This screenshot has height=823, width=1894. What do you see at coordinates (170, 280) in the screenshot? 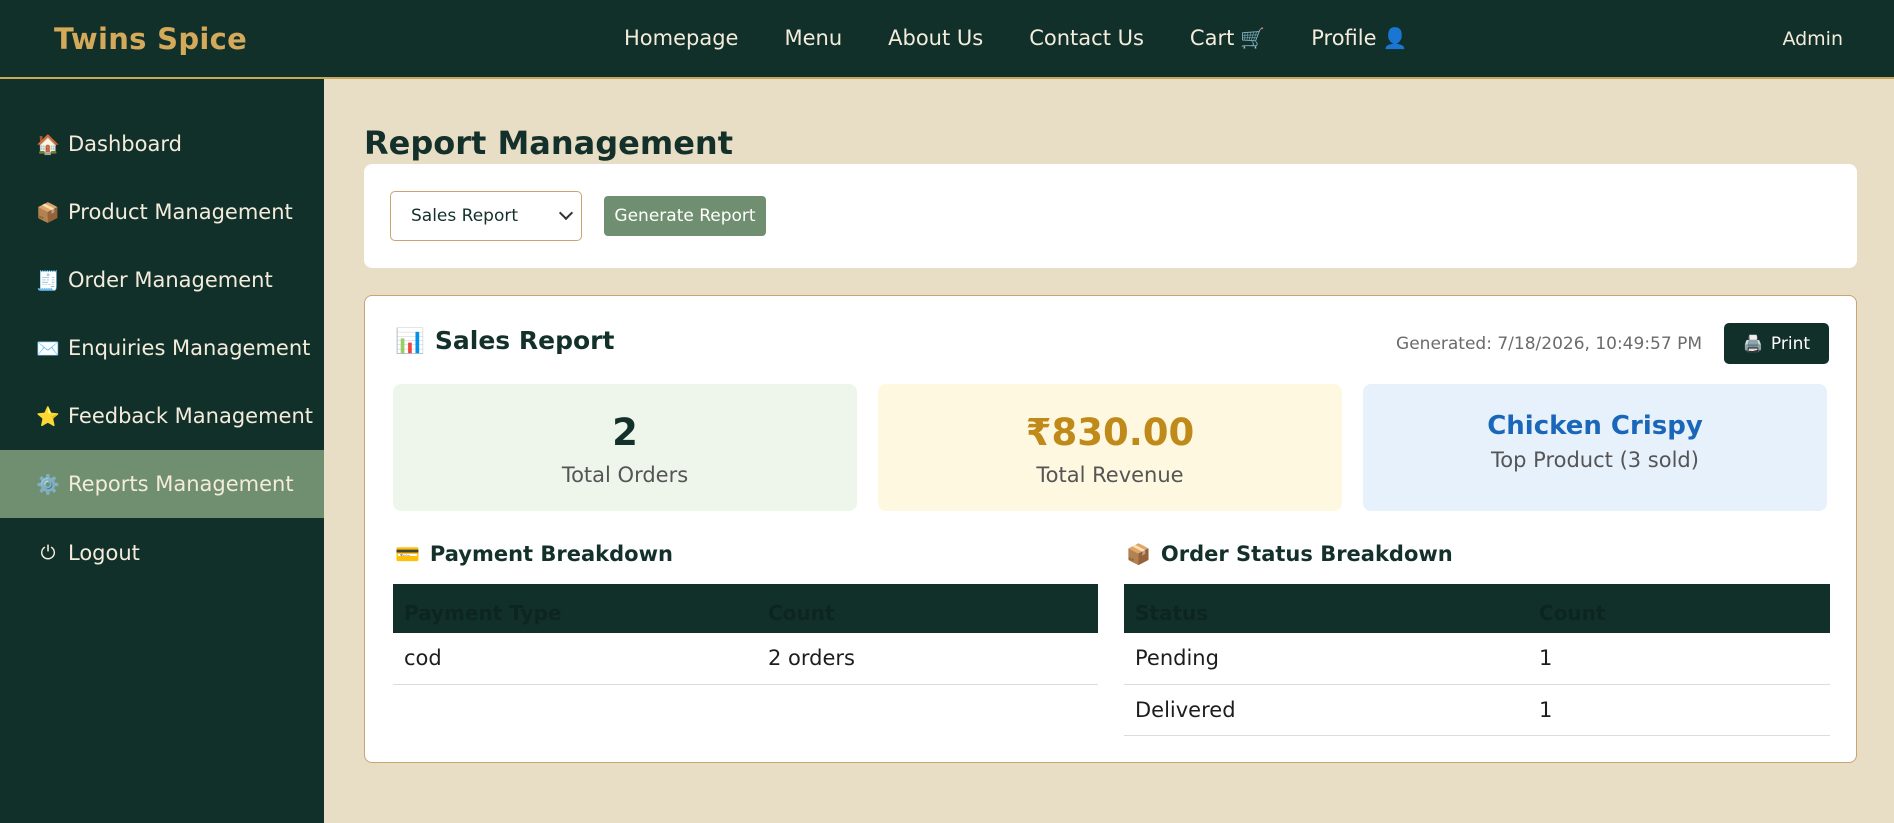
I see `sidebar-item-label: Order Management` at bounding box center [170, 280].